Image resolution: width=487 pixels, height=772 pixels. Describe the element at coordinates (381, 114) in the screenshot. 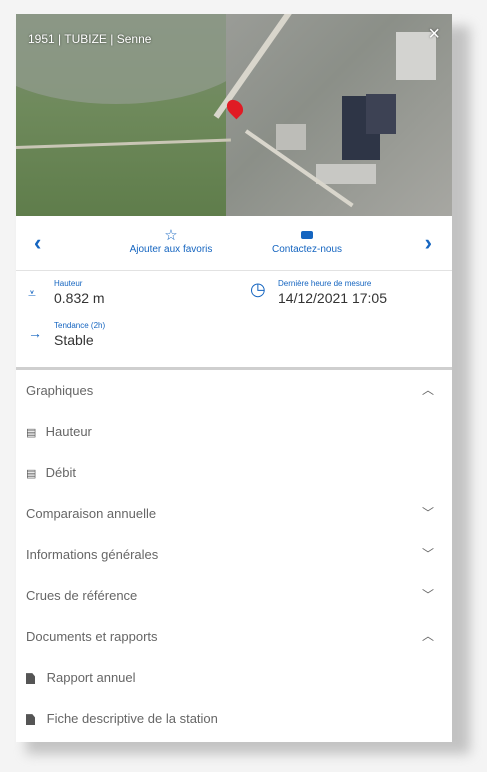

I see `map-building-roof` at that location.